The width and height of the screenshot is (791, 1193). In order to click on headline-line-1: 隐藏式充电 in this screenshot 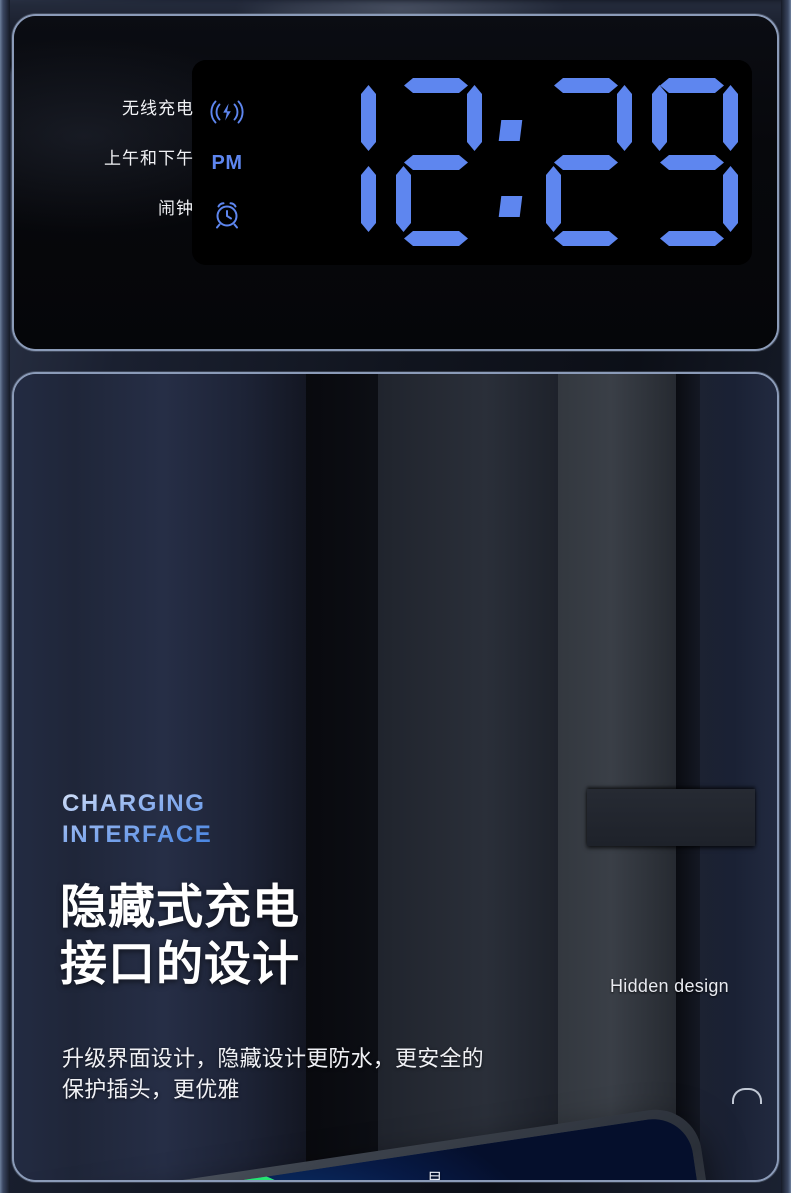, I will do `click(180, 907)`.